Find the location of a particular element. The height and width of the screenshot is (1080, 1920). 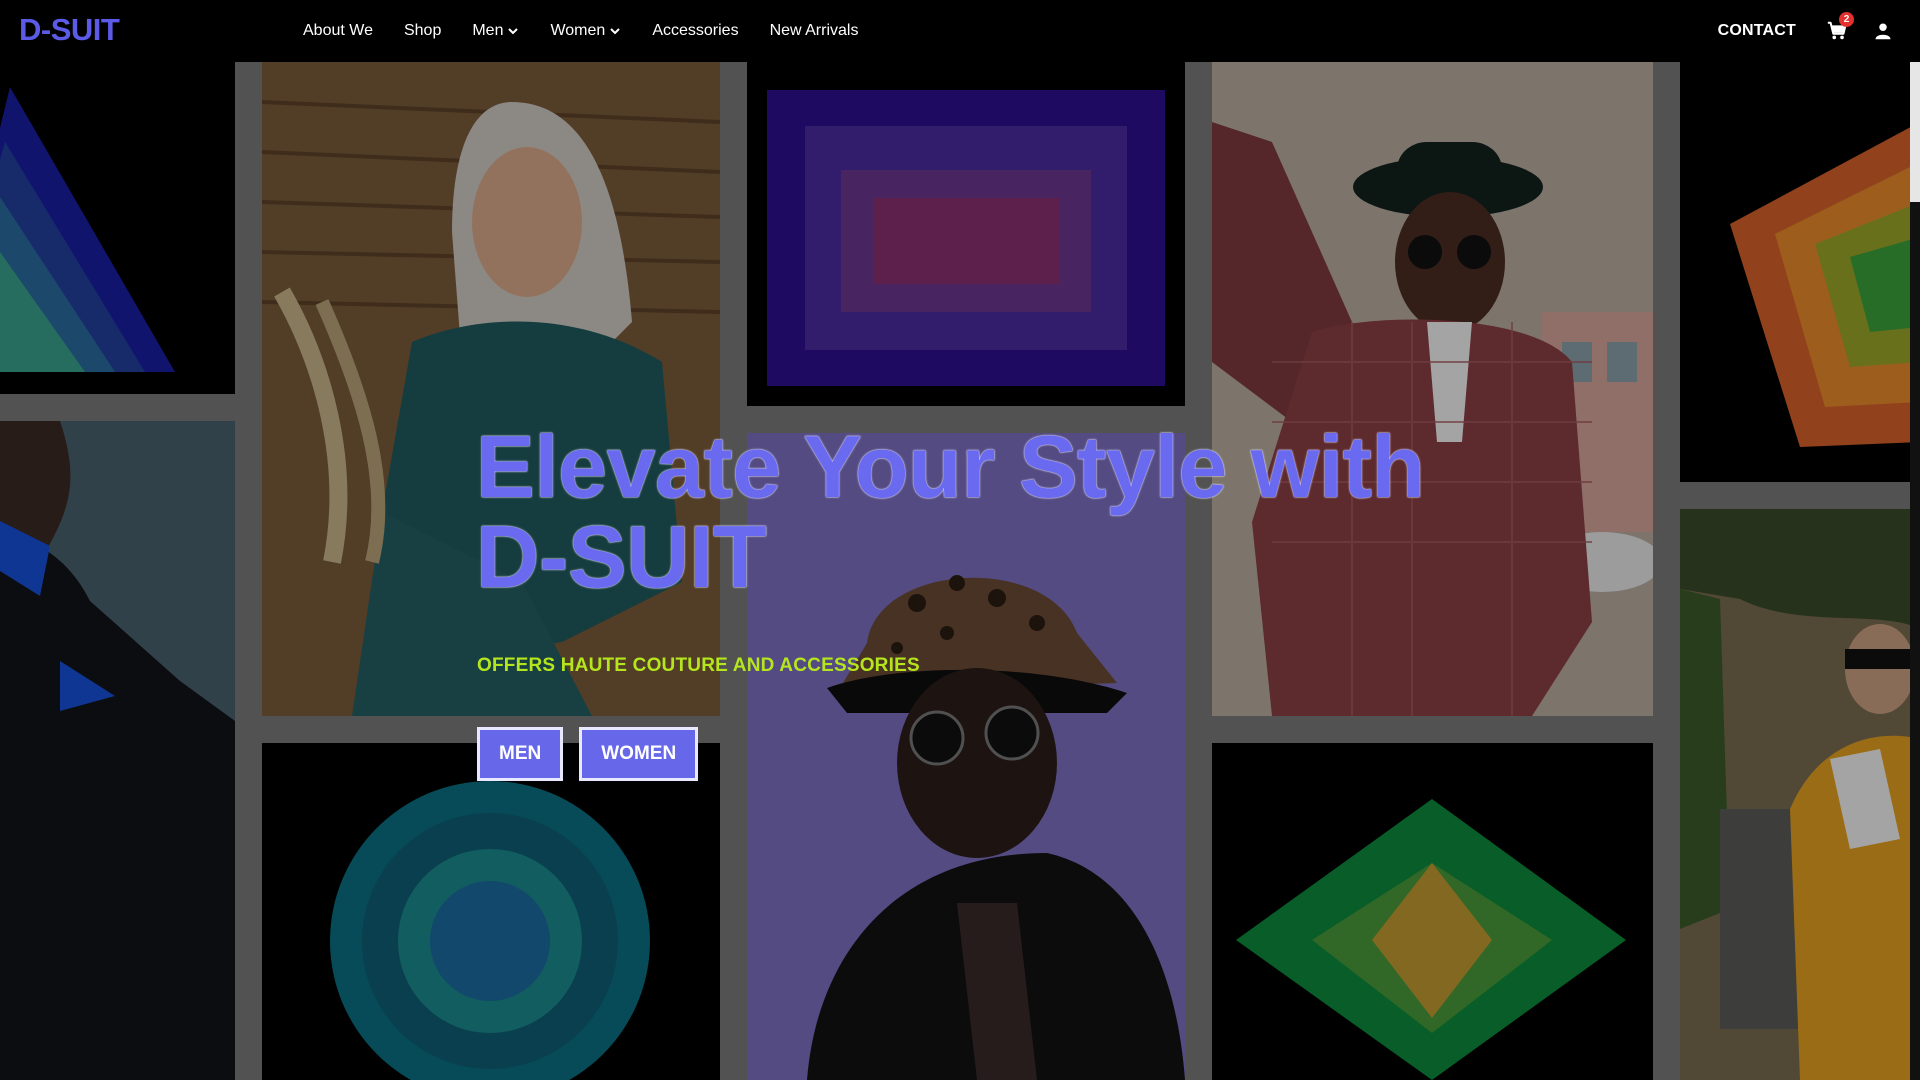

nav-item-accessories: Accessories is located at coordinates (695, 31).